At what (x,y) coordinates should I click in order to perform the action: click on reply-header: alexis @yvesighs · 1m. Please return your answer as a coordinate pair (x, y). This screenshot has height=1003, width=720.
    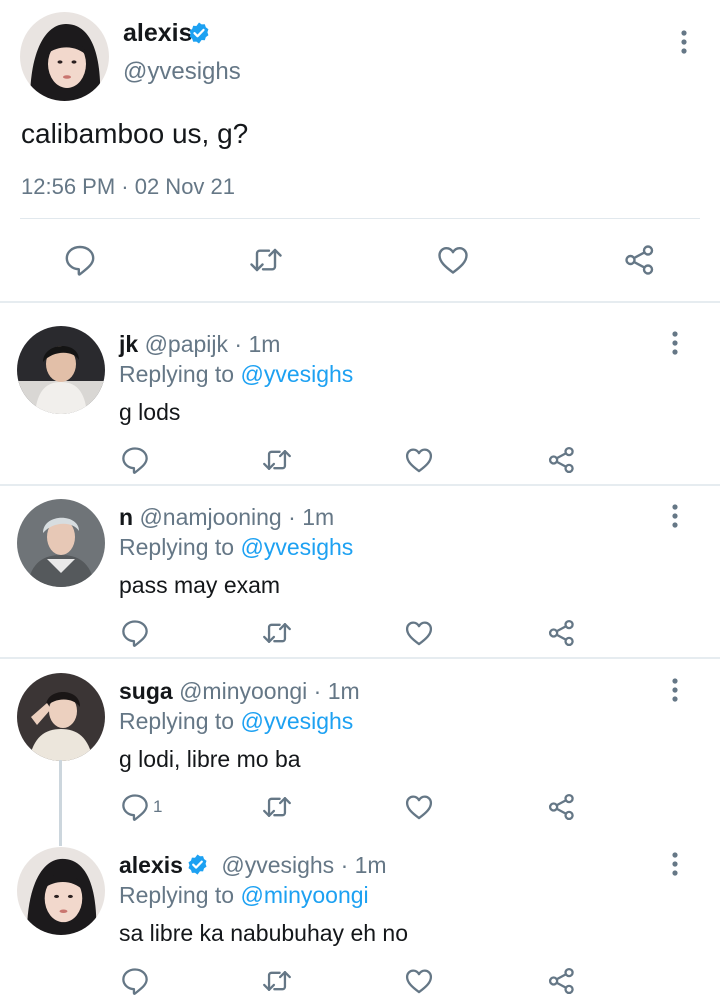
    Looking at the image, I should click on (253, 865).